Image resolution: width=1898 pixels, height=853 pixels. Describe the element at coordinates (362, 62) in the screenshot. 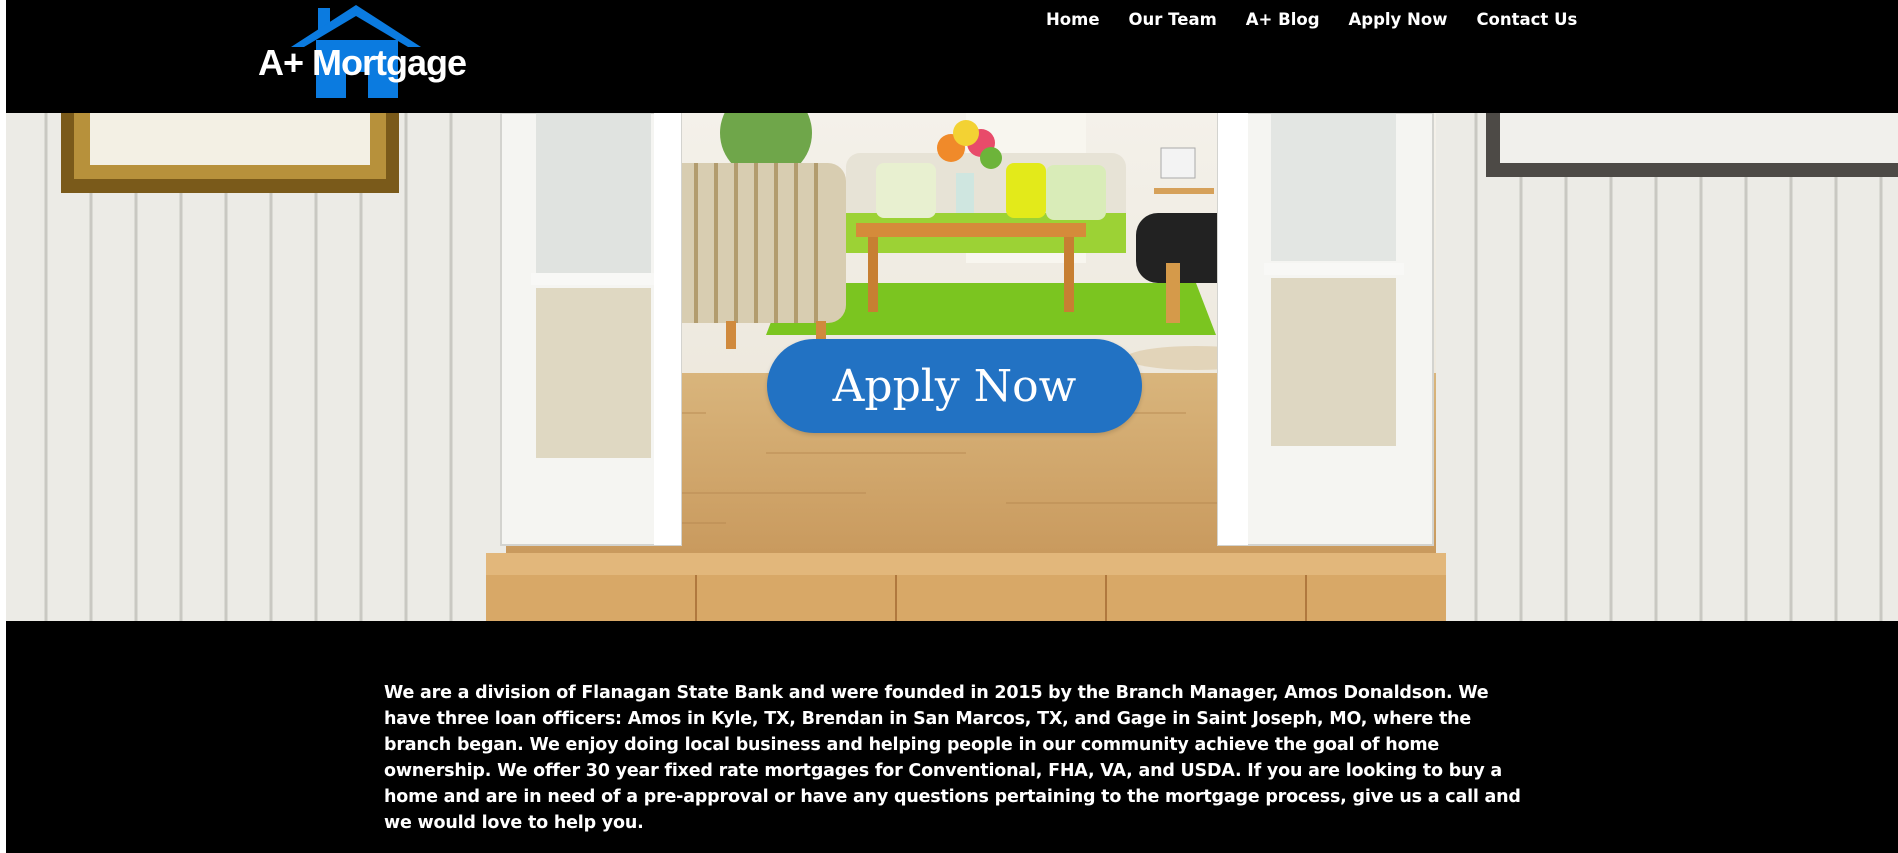

I see `logo-text: A+ Mortgage` at that location.